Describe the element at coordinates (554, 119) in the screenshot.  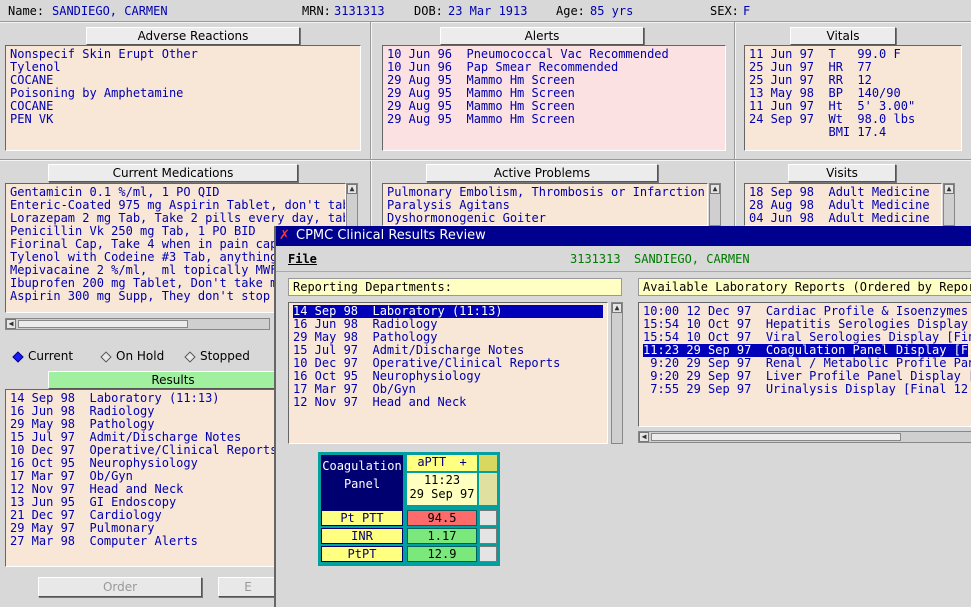
I see `list-item: 29 Aug 95 Mammo Hm Screen` at that location.